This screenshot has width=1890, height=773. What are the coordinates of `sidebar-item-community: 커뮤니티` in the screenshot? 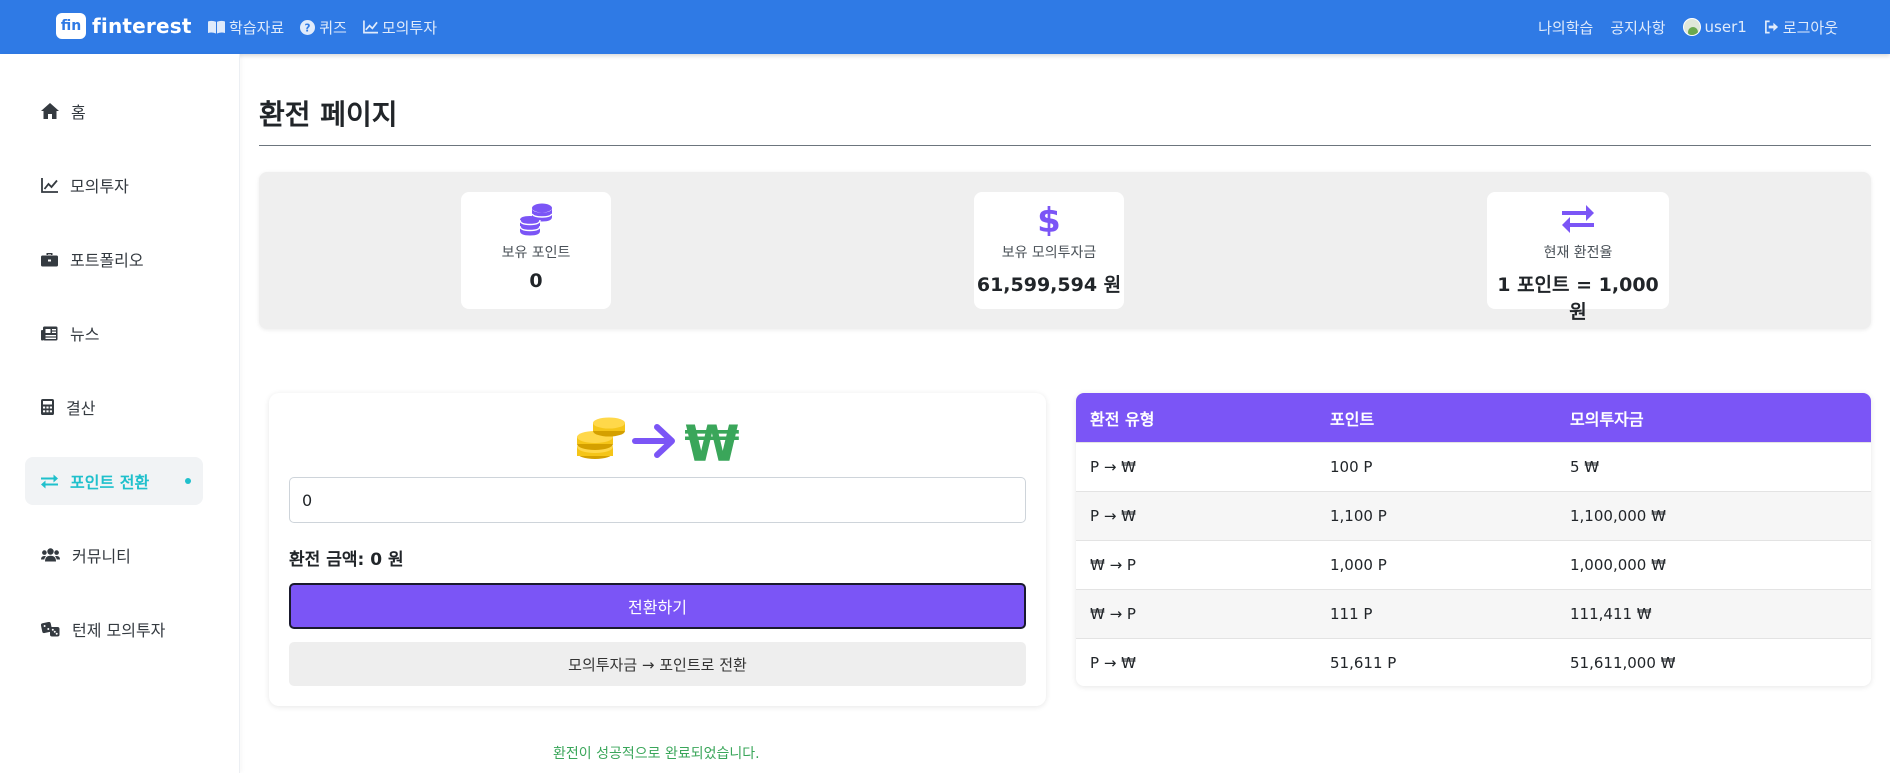 It's located at (114, 555).